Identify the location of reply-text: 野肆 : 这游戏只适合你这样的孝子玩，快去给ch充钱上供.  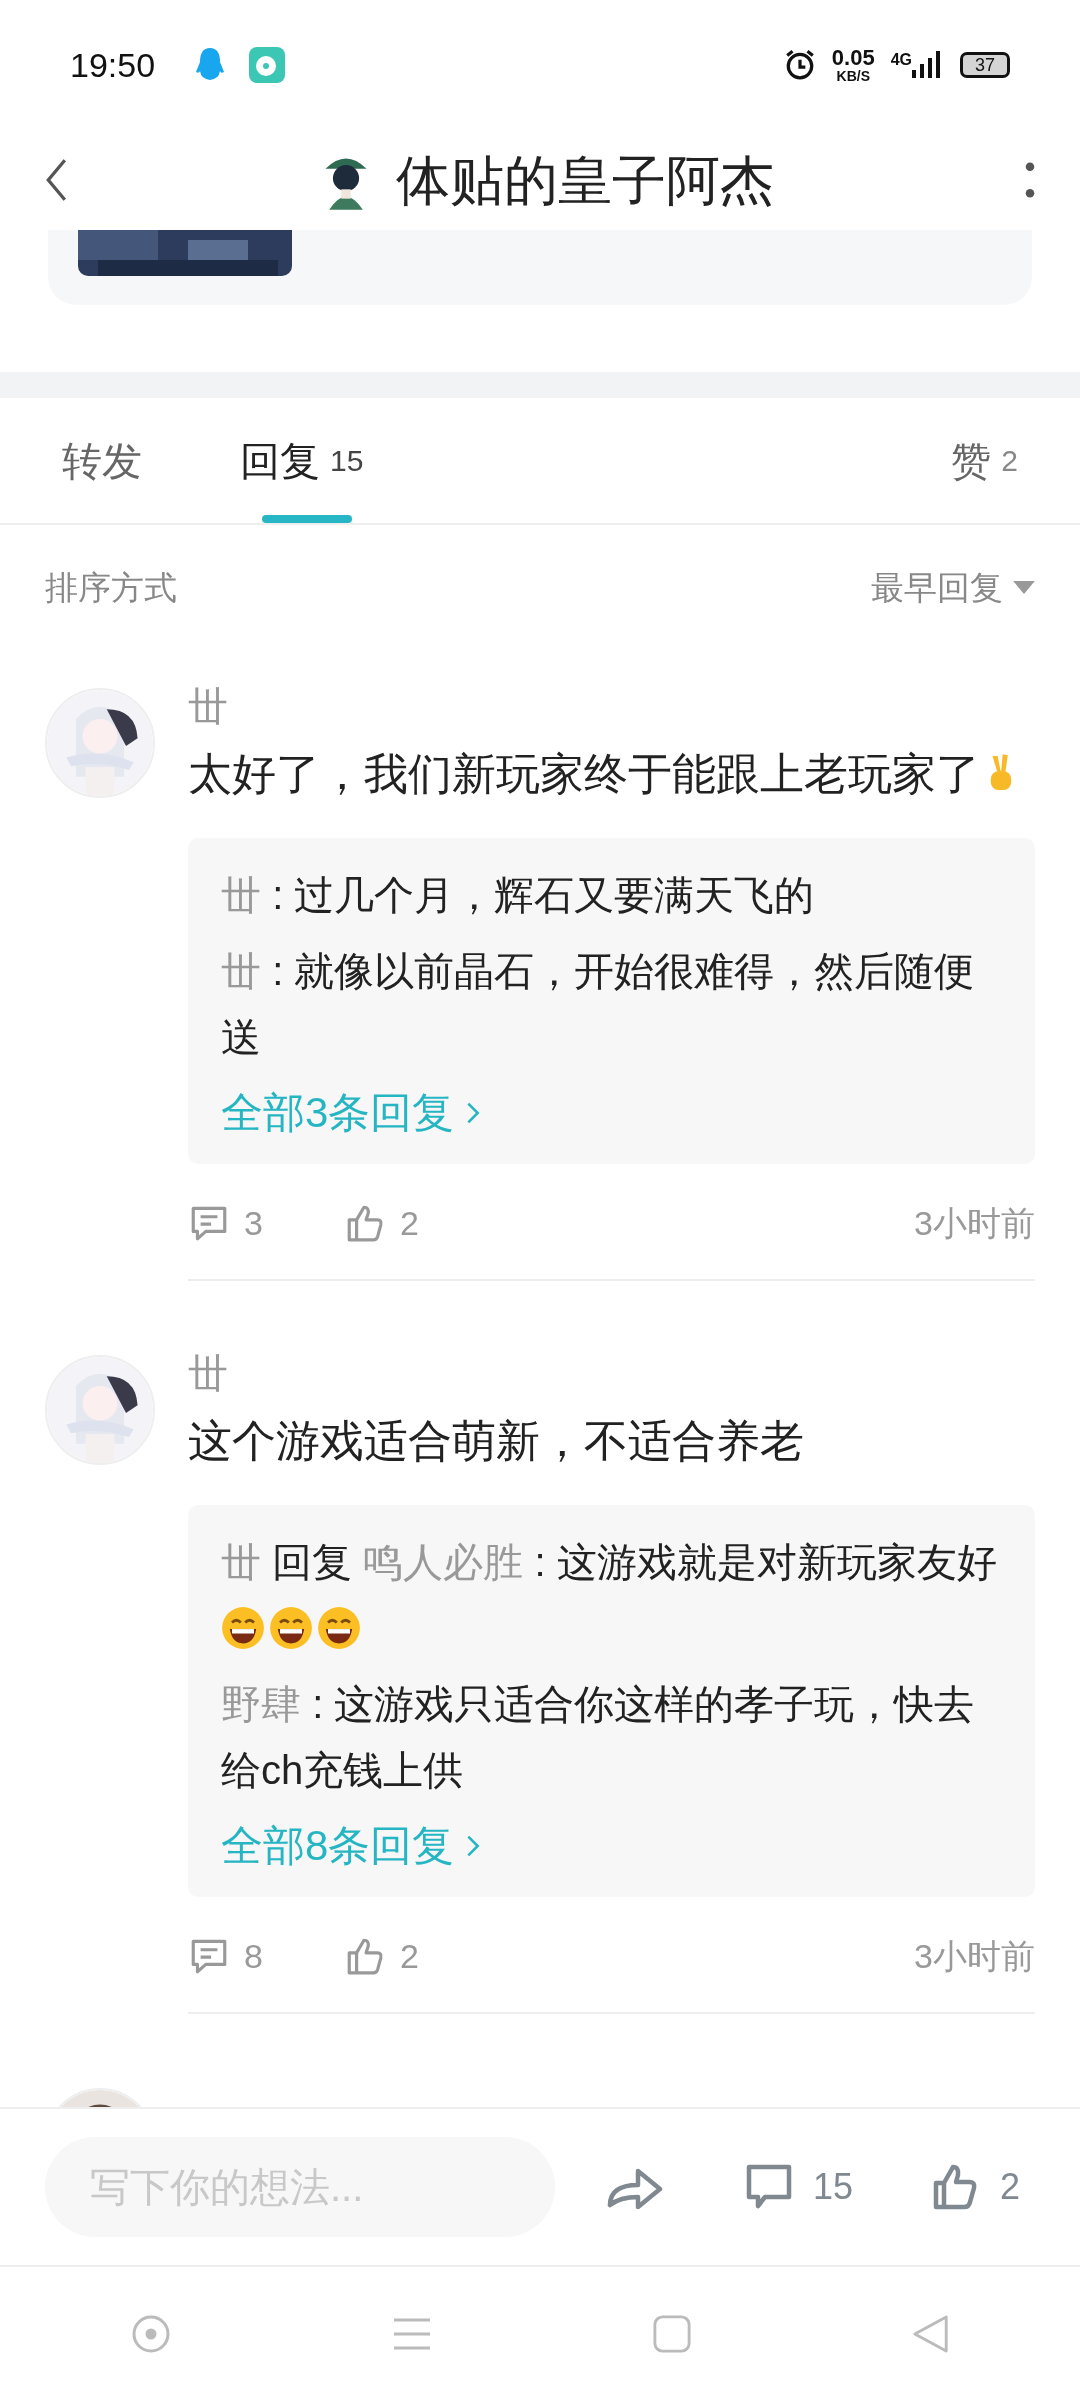
(598, 1737).